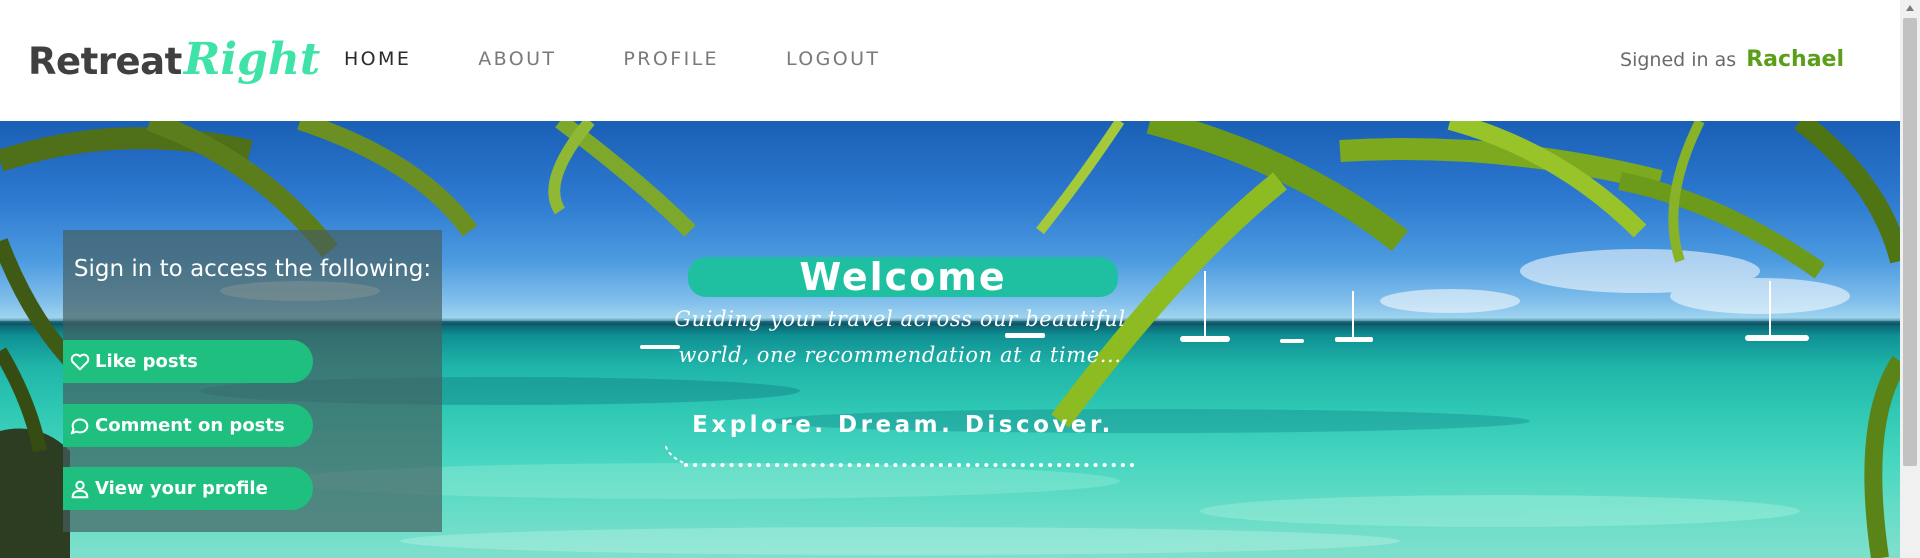  I want to click on nav-profile-link: PROFILE, so click(671, 59).